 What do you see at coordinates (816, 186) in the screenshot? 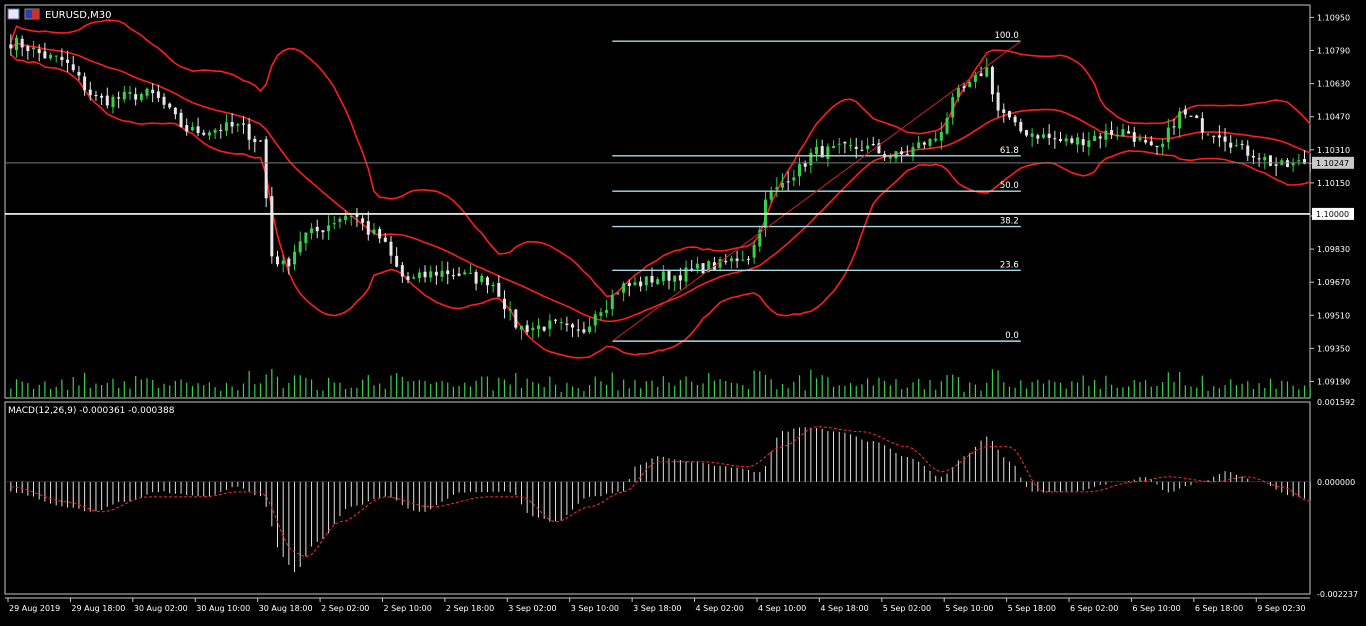
I see `fibonacci-retracement: 100.0 61.8 50.0 38.2 23.6 0.0` at bounding box center [816, 186].